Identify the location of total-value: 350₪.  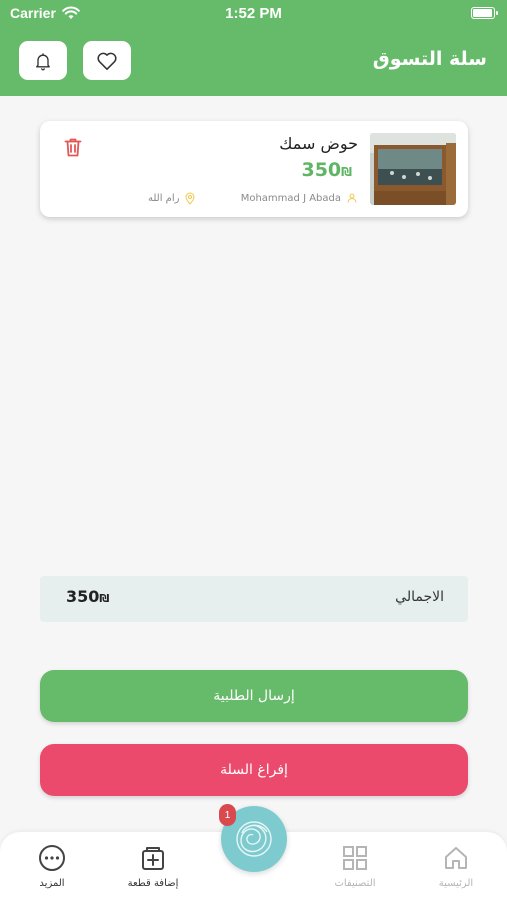
(90, 596).